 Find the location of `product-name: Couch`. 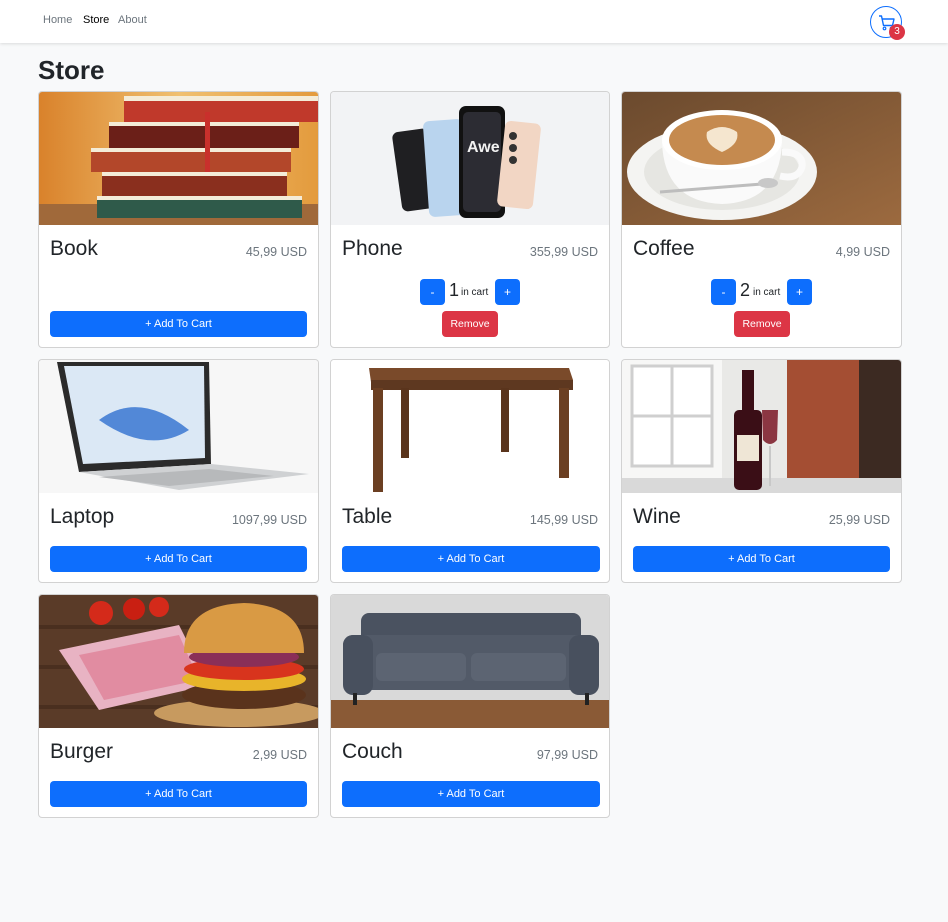

product-name: Couch is located at coordinates (372, 751).